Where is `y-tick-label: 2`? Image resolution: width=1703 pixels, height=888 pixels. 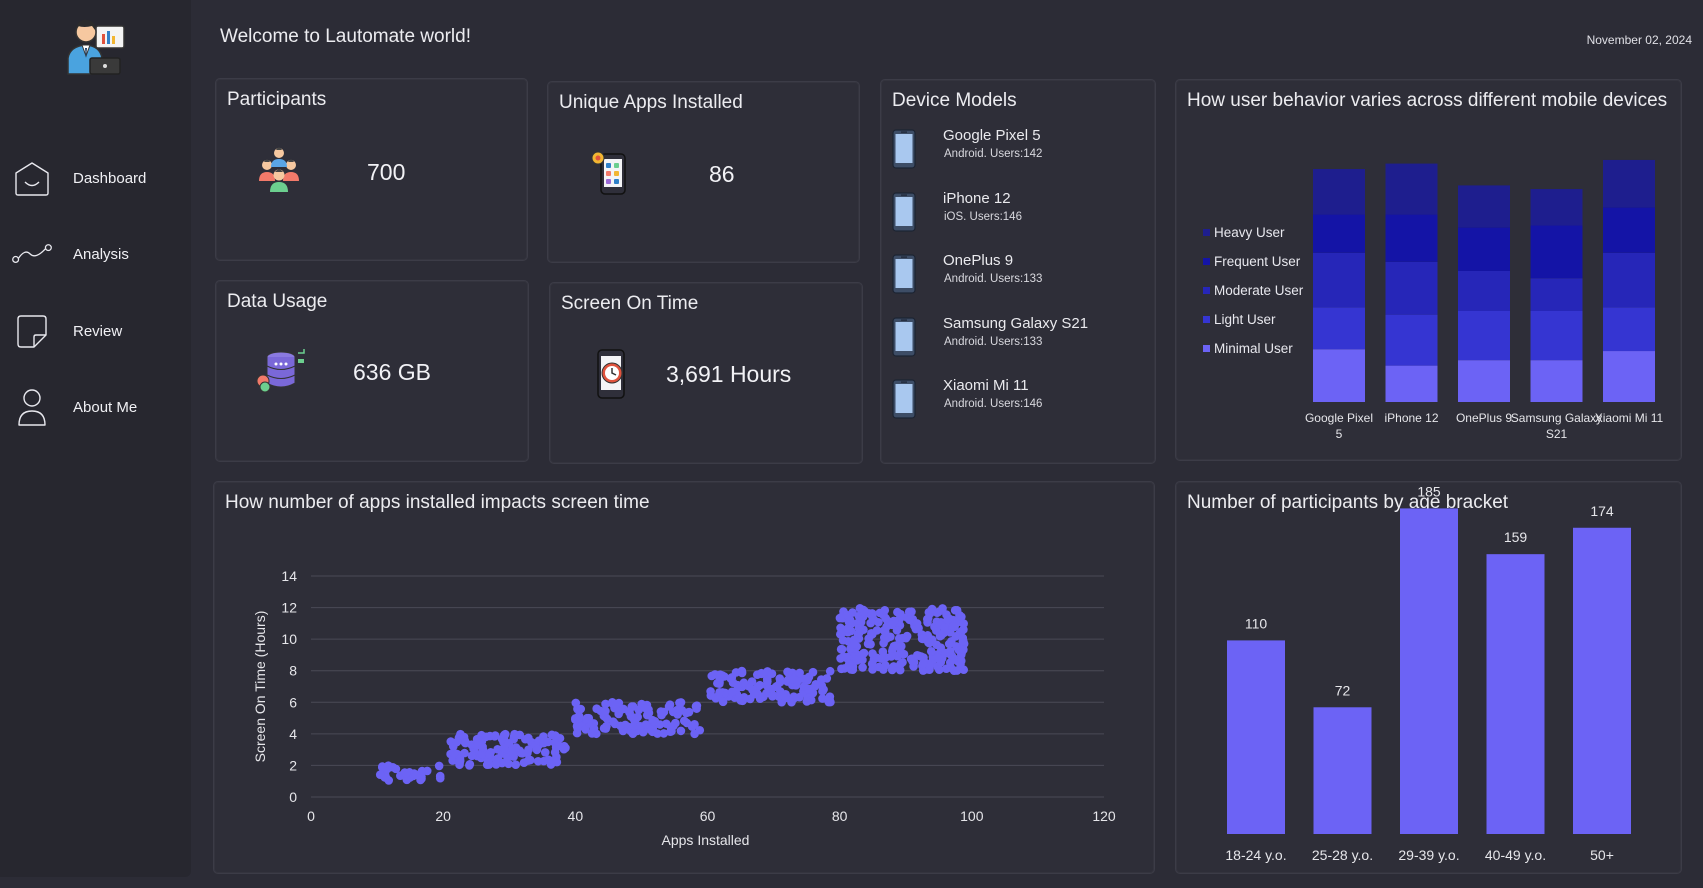
y-tick-label: 2 is located at coordinates (293, 765).